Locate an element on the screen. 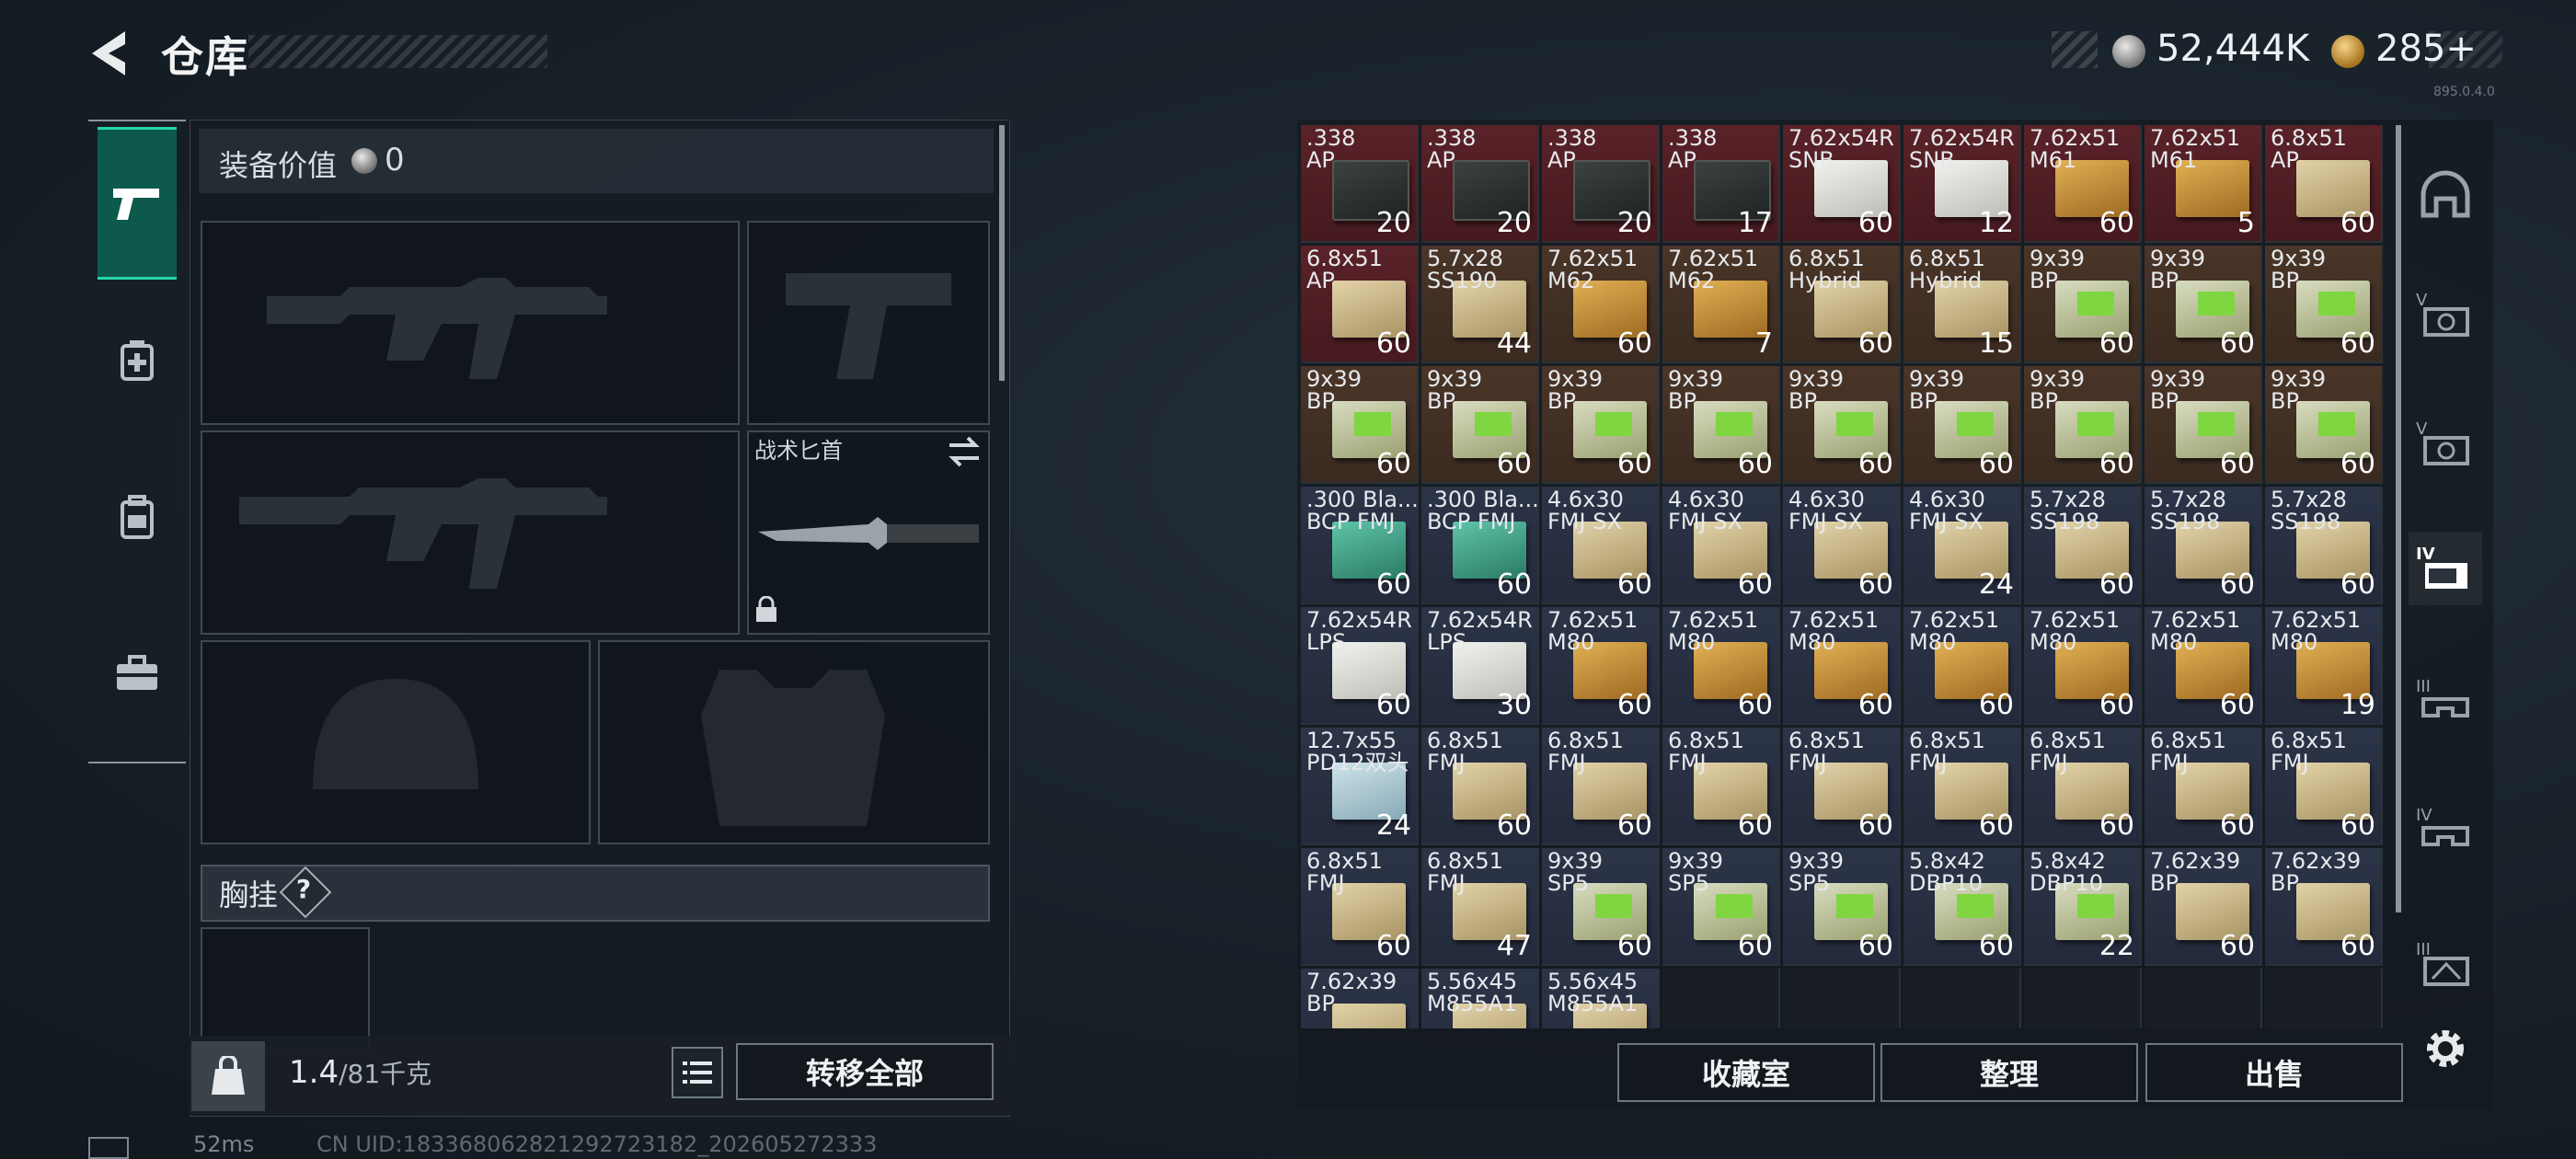 This screenshot has width=2576, height=1159. inventory-item: .338 AP 17 is located at coordinates (1721, 184).